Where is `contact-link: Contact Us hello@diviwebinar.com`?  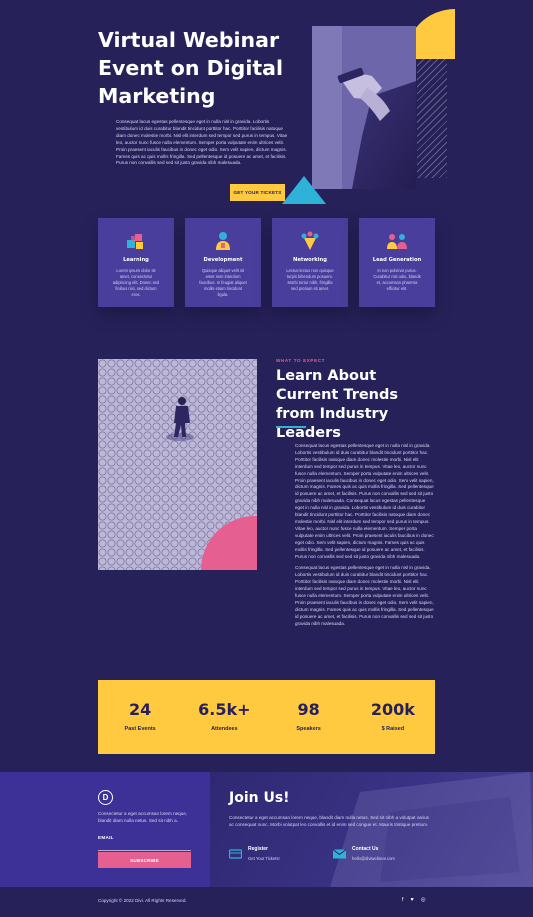 contact-link: Contact Us hello@diviwebinar.com is located at coordinates (363, 853).